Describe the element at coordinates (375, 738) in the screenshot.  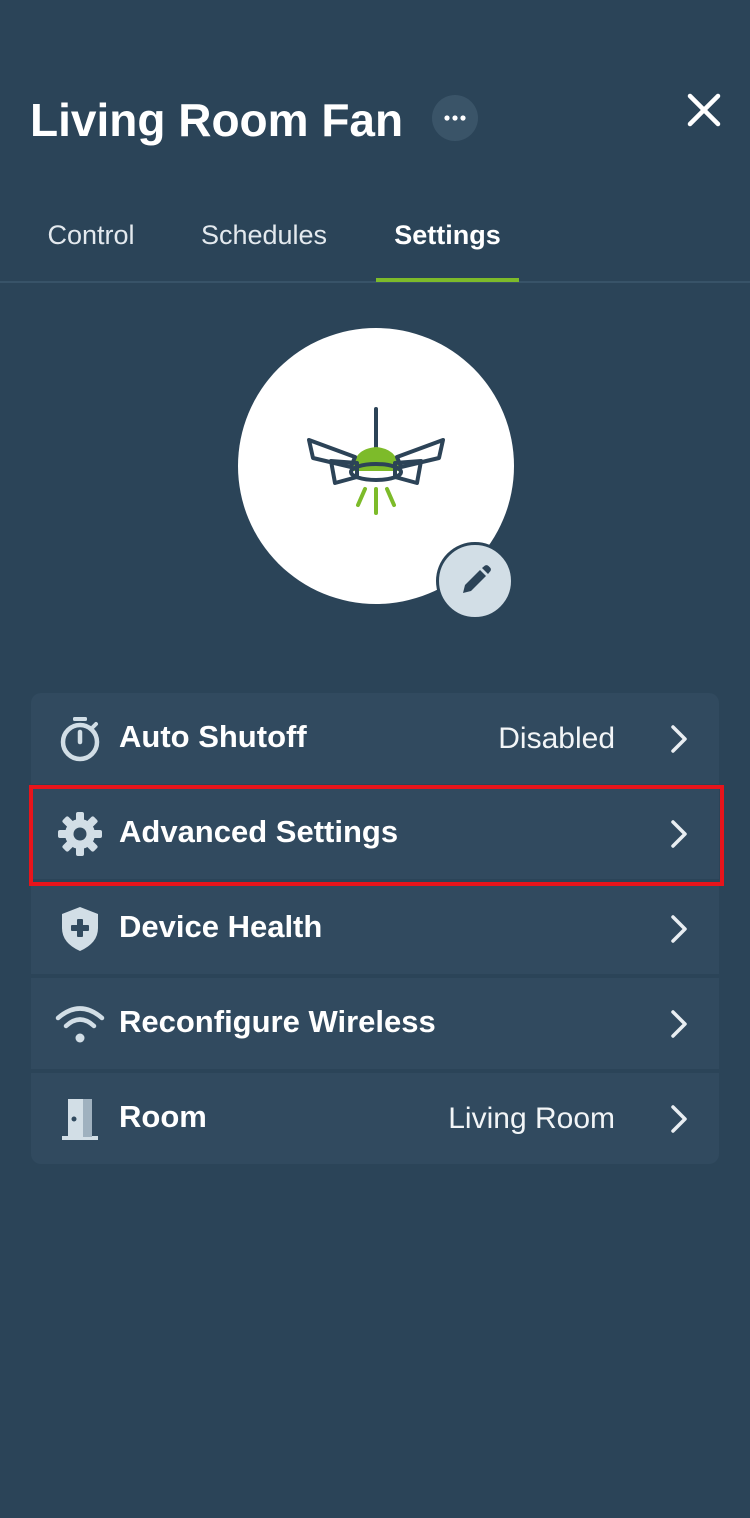
I see `list-item-auto-shutoff: Auto Shutoff Disabled` at that location.